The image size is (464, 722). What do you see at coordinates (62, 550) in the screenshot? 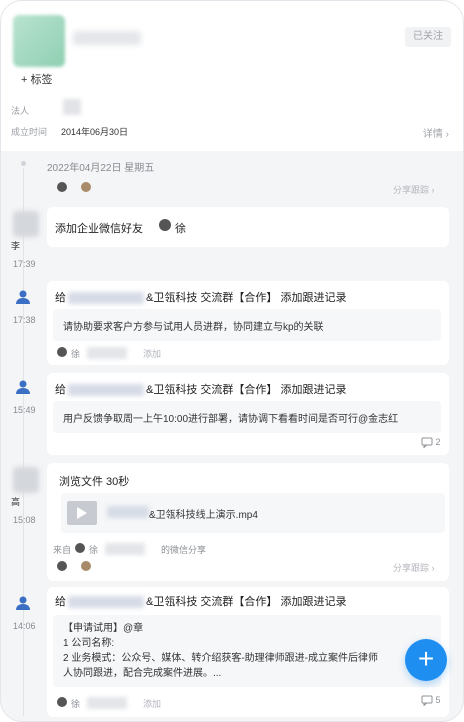
I see `source-prefix: 来自` at bounding box center [62, 550].